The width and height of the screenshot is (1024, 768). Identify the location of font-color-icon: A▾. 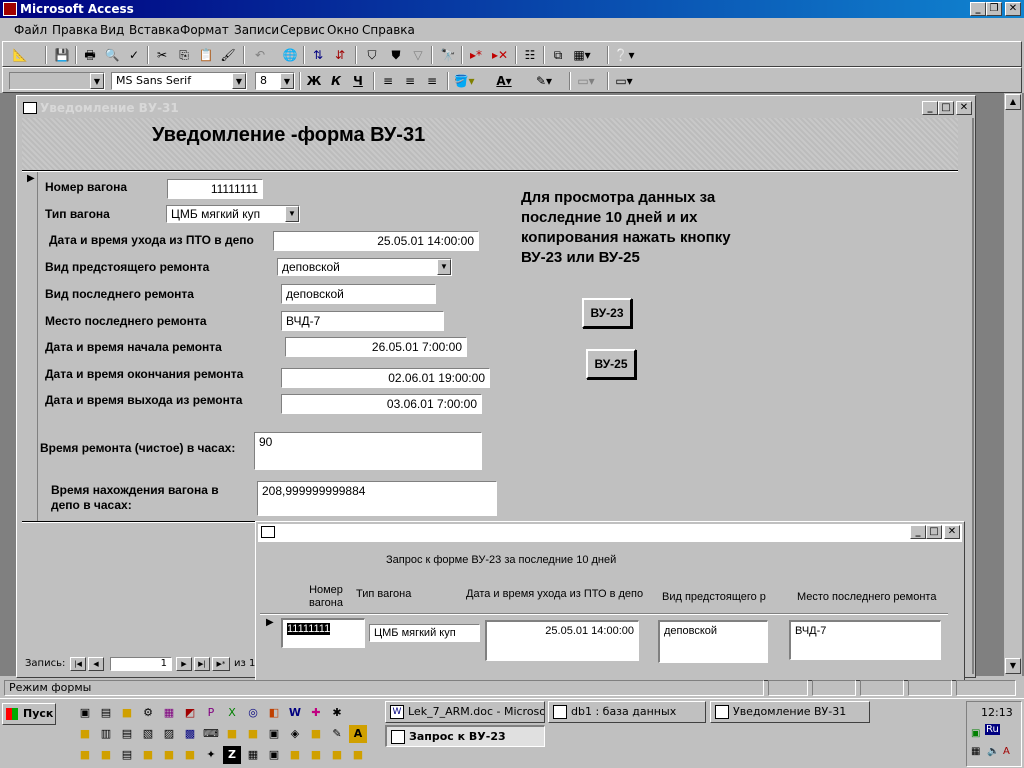
(504, 81).